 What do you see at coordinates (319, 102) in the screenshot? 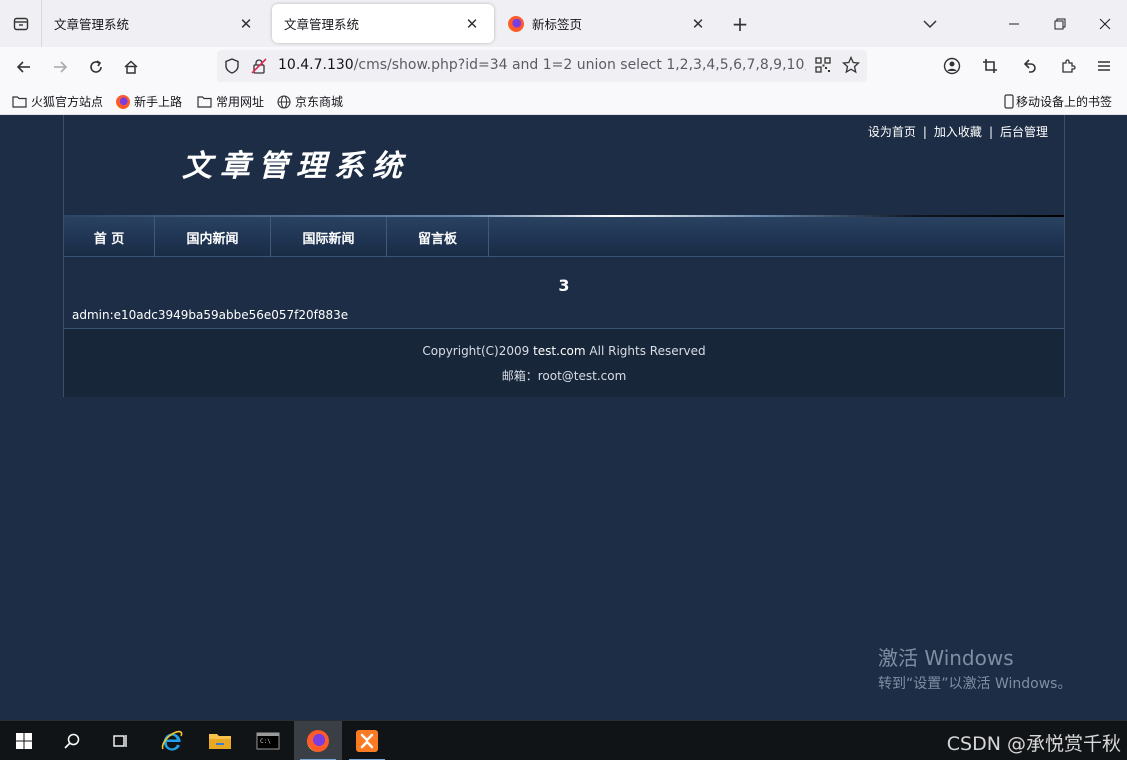
I see `bookmark-label: 京东商城` at bounding box center [319, 102].